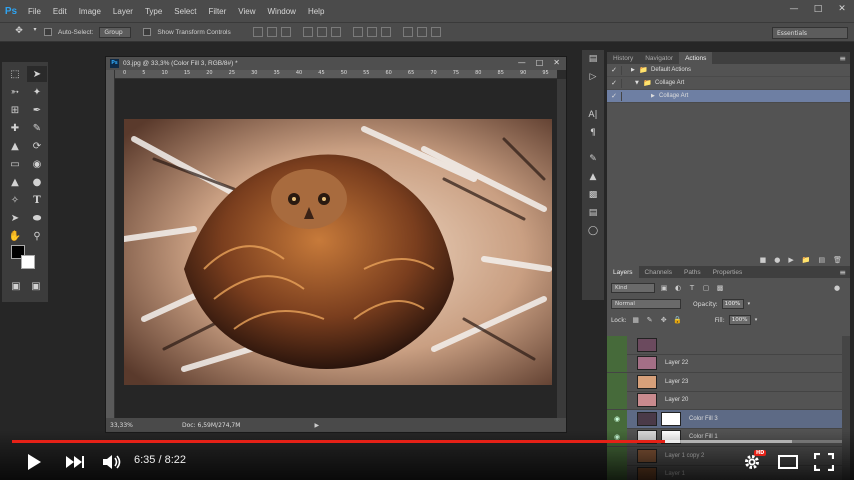 The width and height of the screenshot is (854, 480). What do you see at coordinates (115, 32) in the screenshot?
I see `auto-select-dropdown: Group` at bounding box center [115, 32].